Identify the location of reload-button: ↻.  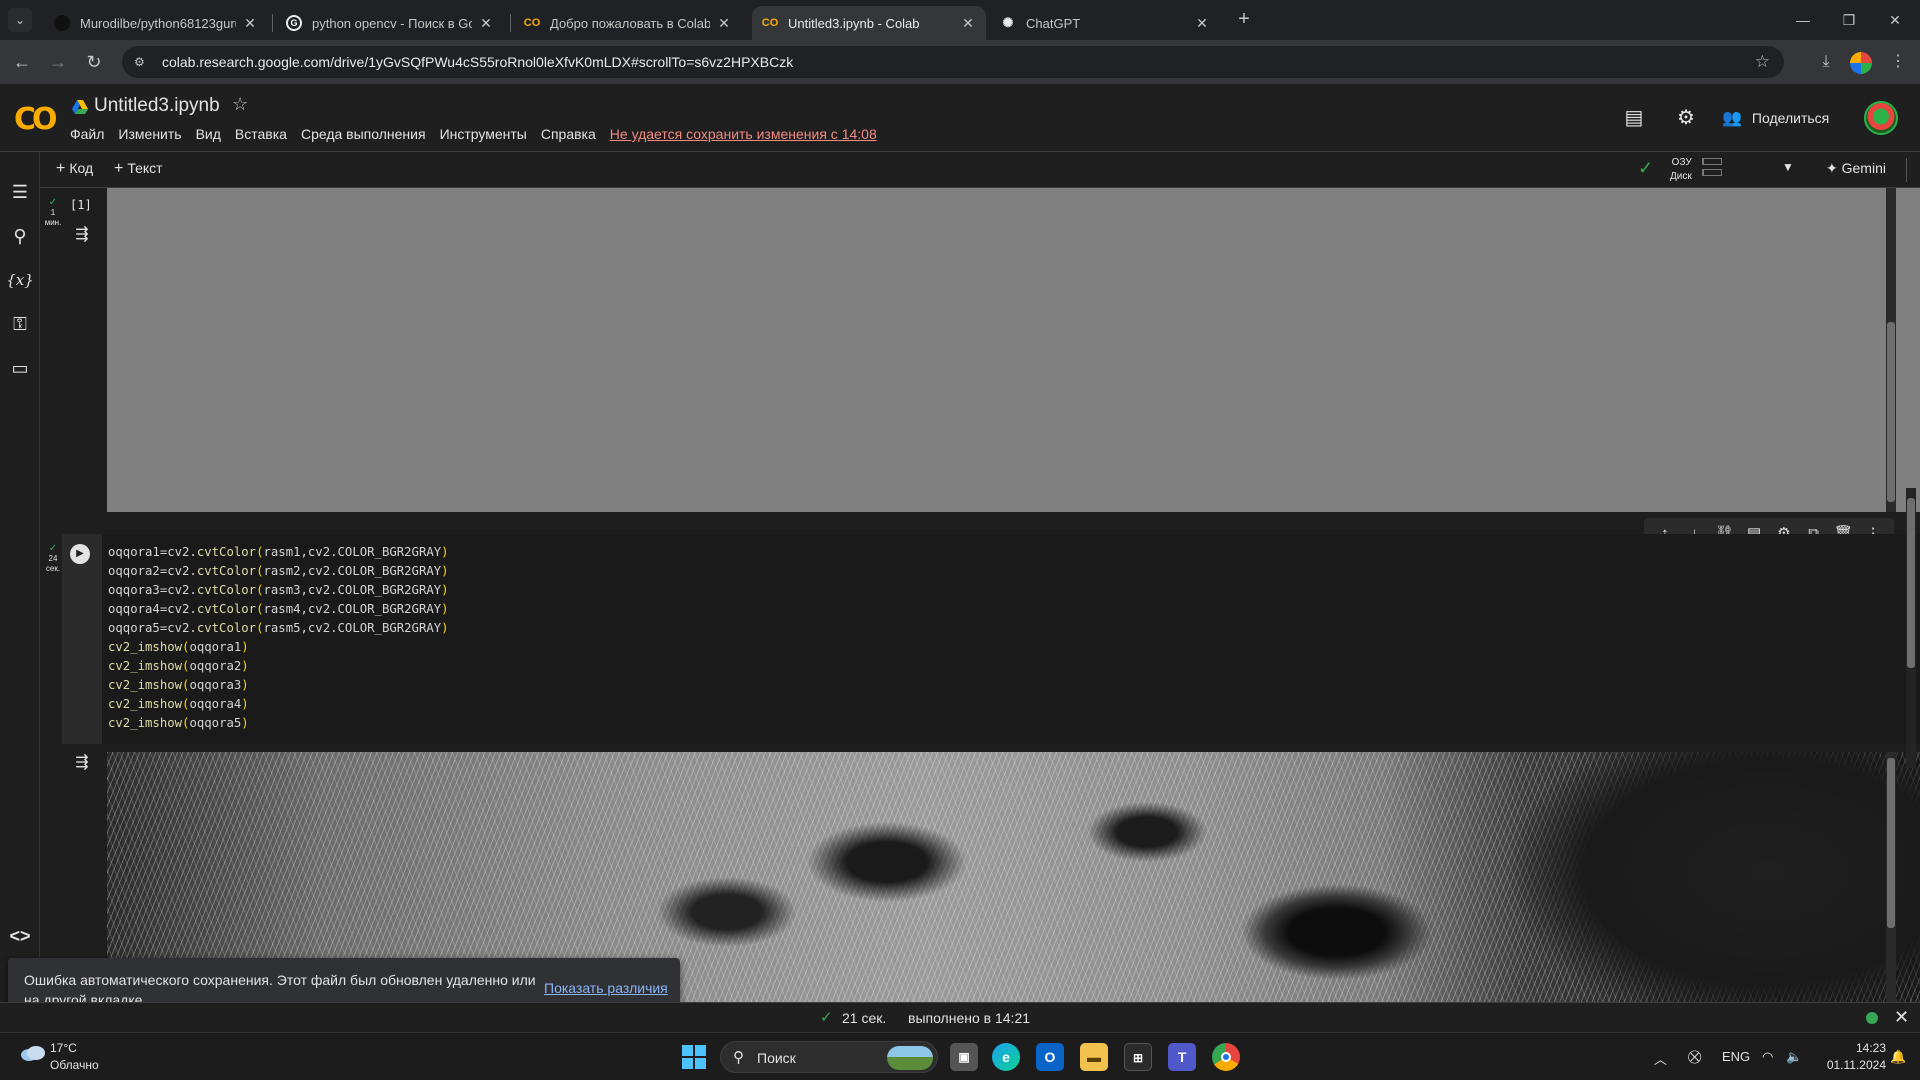
(94, 62).